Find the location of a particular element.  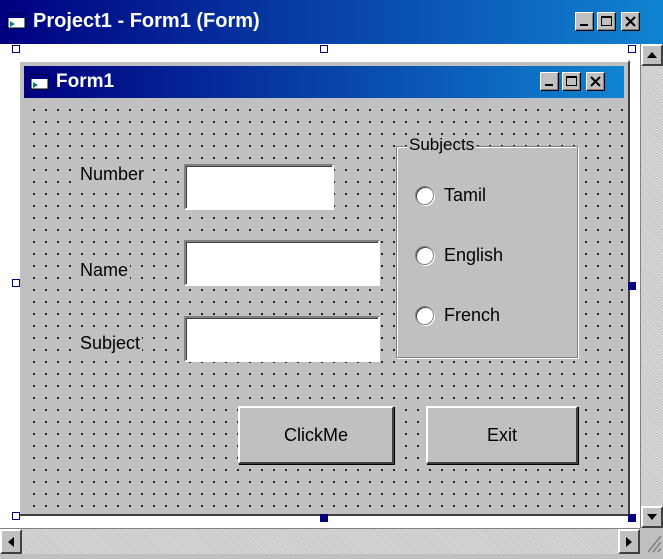

scroll-right-button is located at coordinates (629, 541).